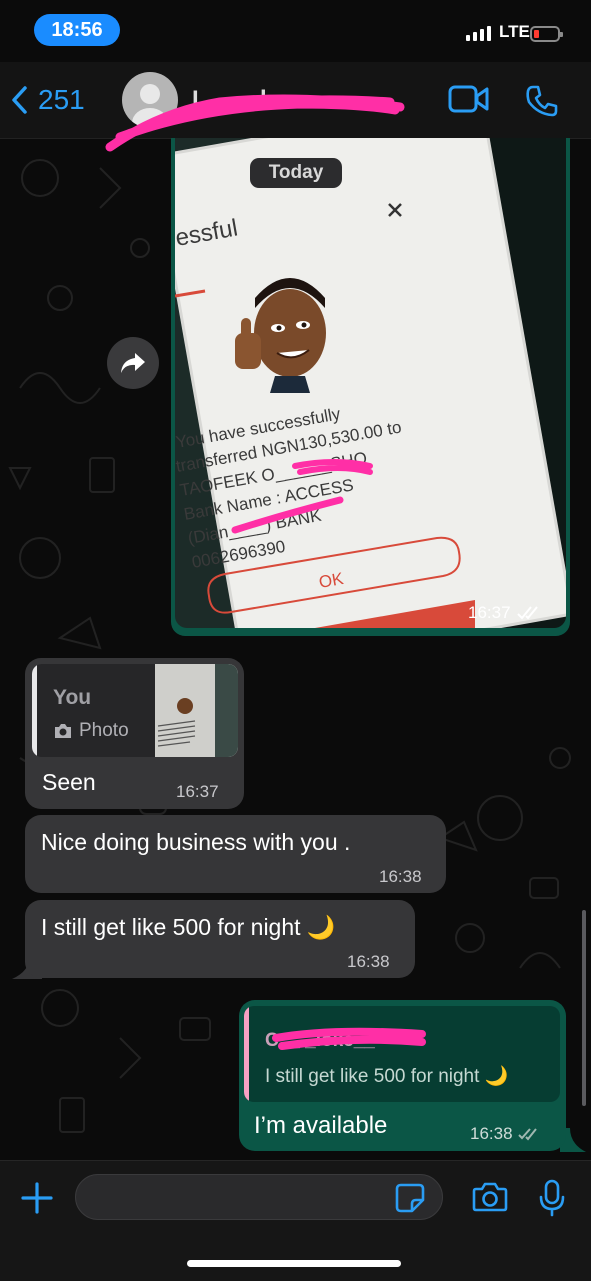  Describe the element at coordinates (72, 697) in the screenshot. I see `quote-author: You` at that location.